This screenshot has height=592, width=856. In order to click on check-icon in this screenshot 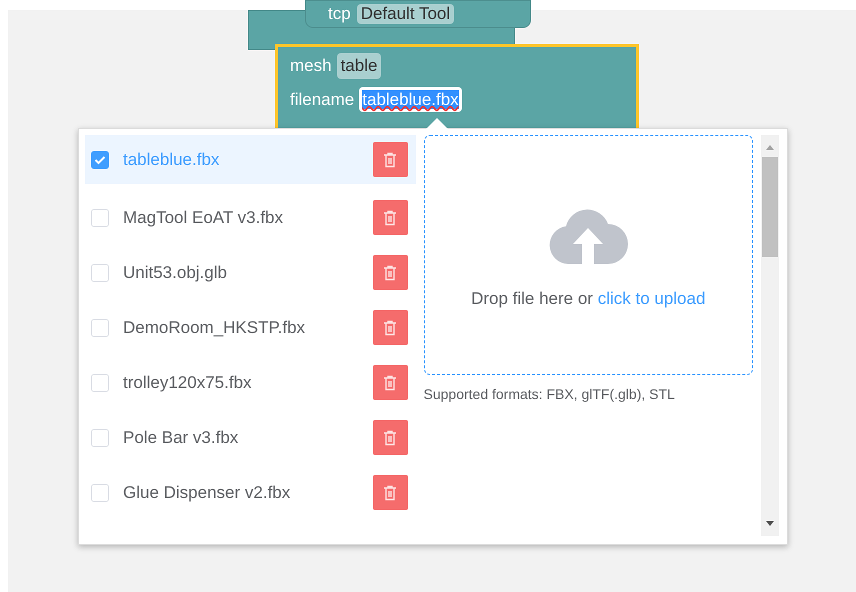, I will do `click(100, 159)`.